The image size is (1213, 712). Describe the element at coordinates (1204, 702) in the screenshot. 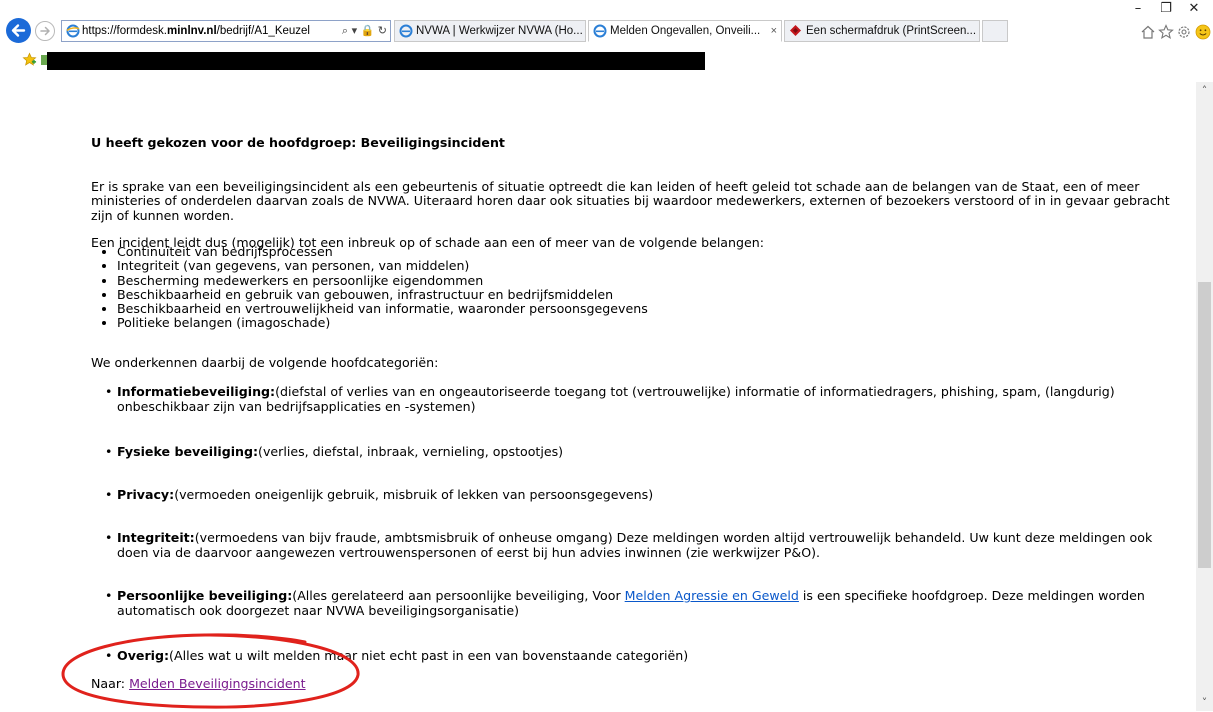

I see `scroll-down-button: ˅` at that location.